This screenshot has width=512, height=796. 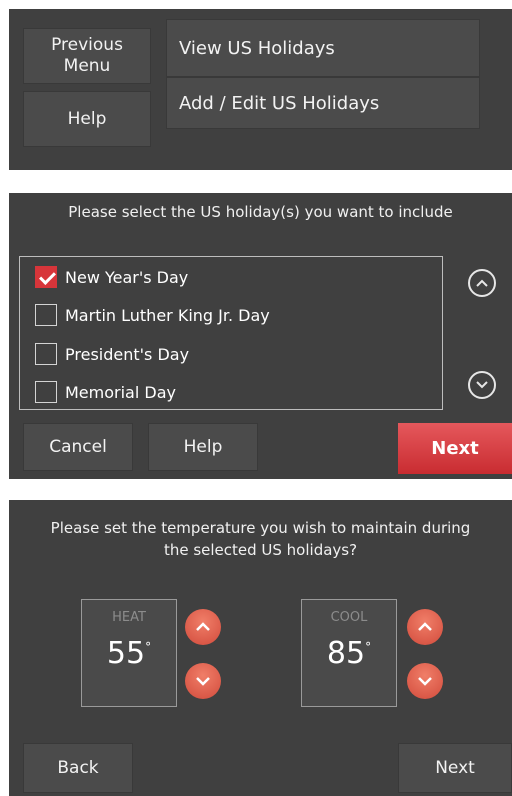 What do you see at coordinates (127, 354) in the screenshot?
I see `holiday-item-label: President's Day` at bounding box center [127, 354].